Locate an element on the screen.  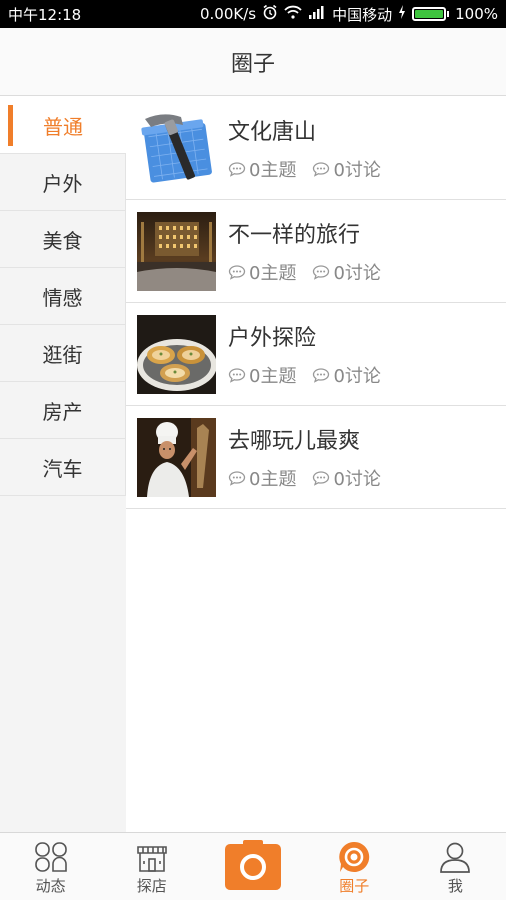
circle-name: 去哪玩儿最爽 is located at coordinates (294, 441).